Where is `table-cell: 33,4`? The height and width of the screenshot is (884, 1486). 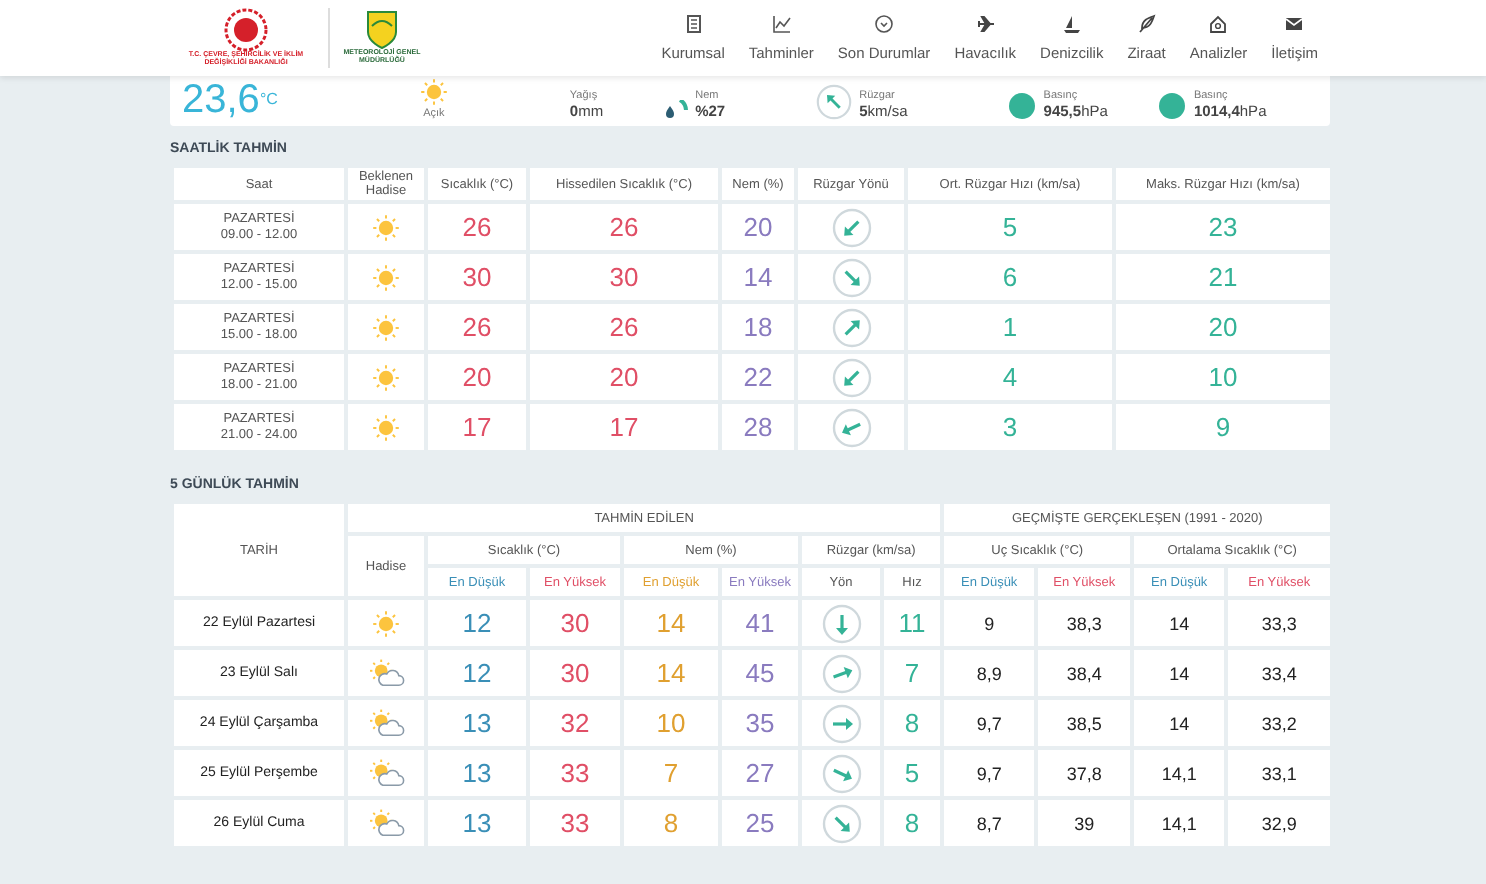 table-cell: 33,4 is located at coordinates (1279, 673).